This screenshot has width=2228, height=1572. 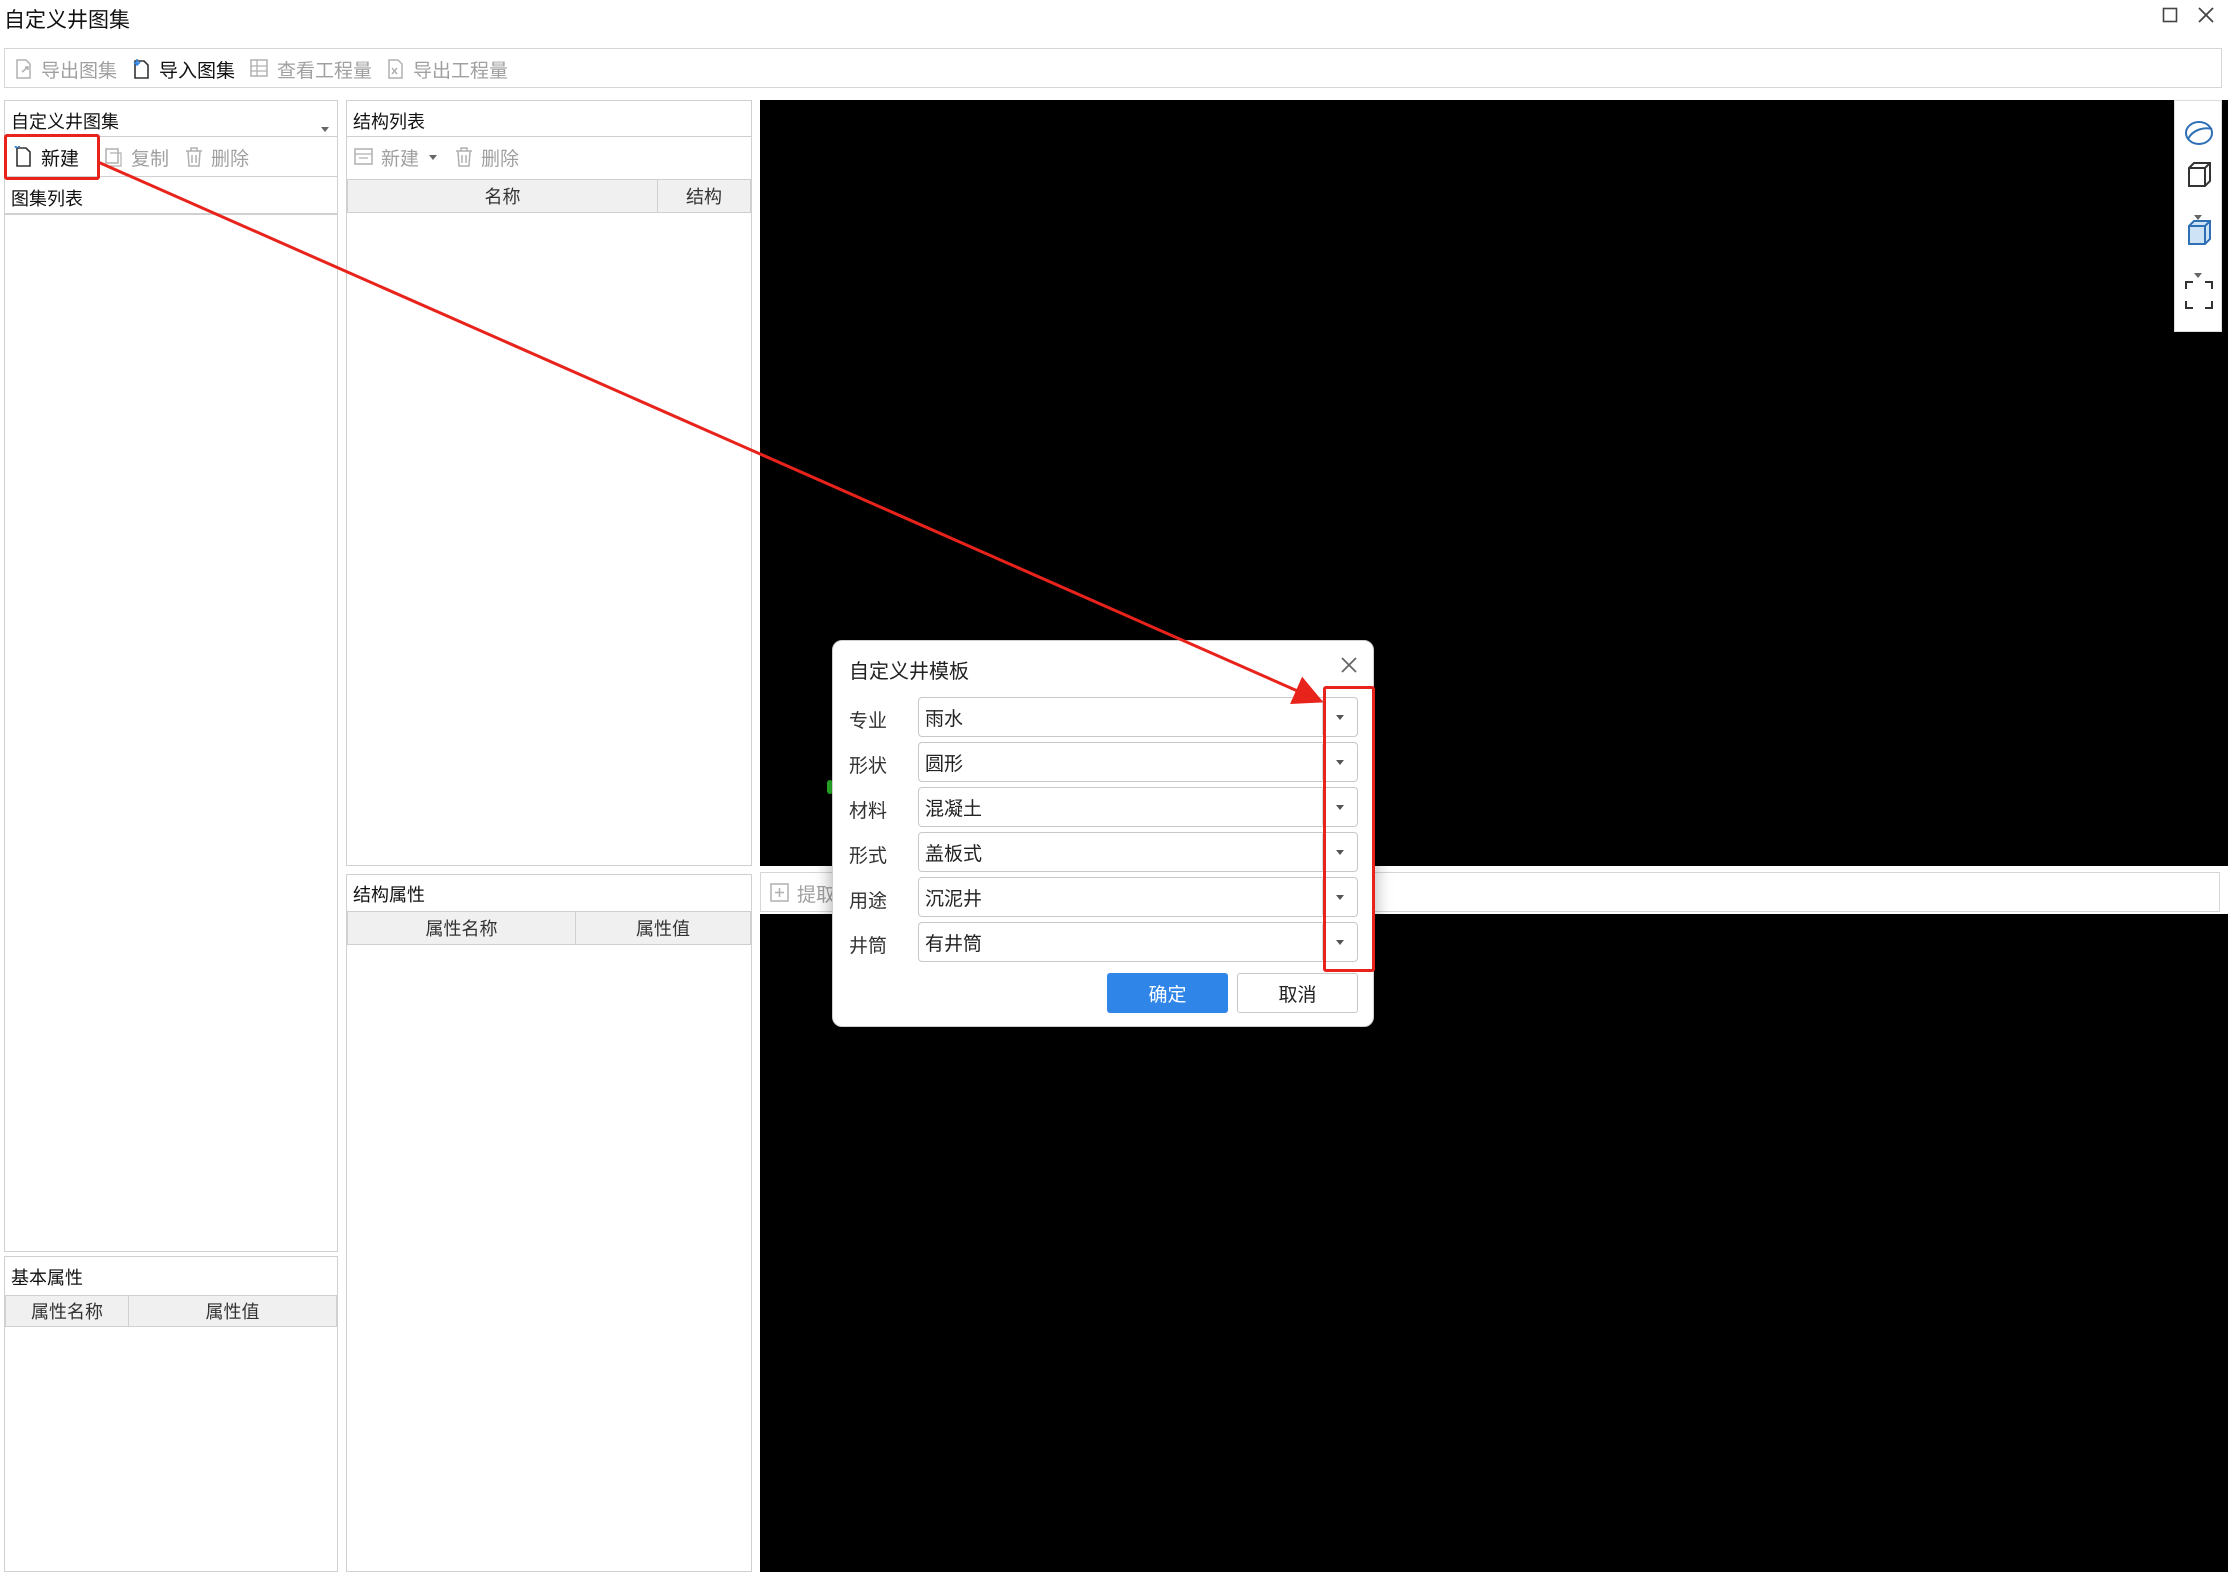 I want to click on copy-atlas-label: 复制, so click(x=150, y=158).